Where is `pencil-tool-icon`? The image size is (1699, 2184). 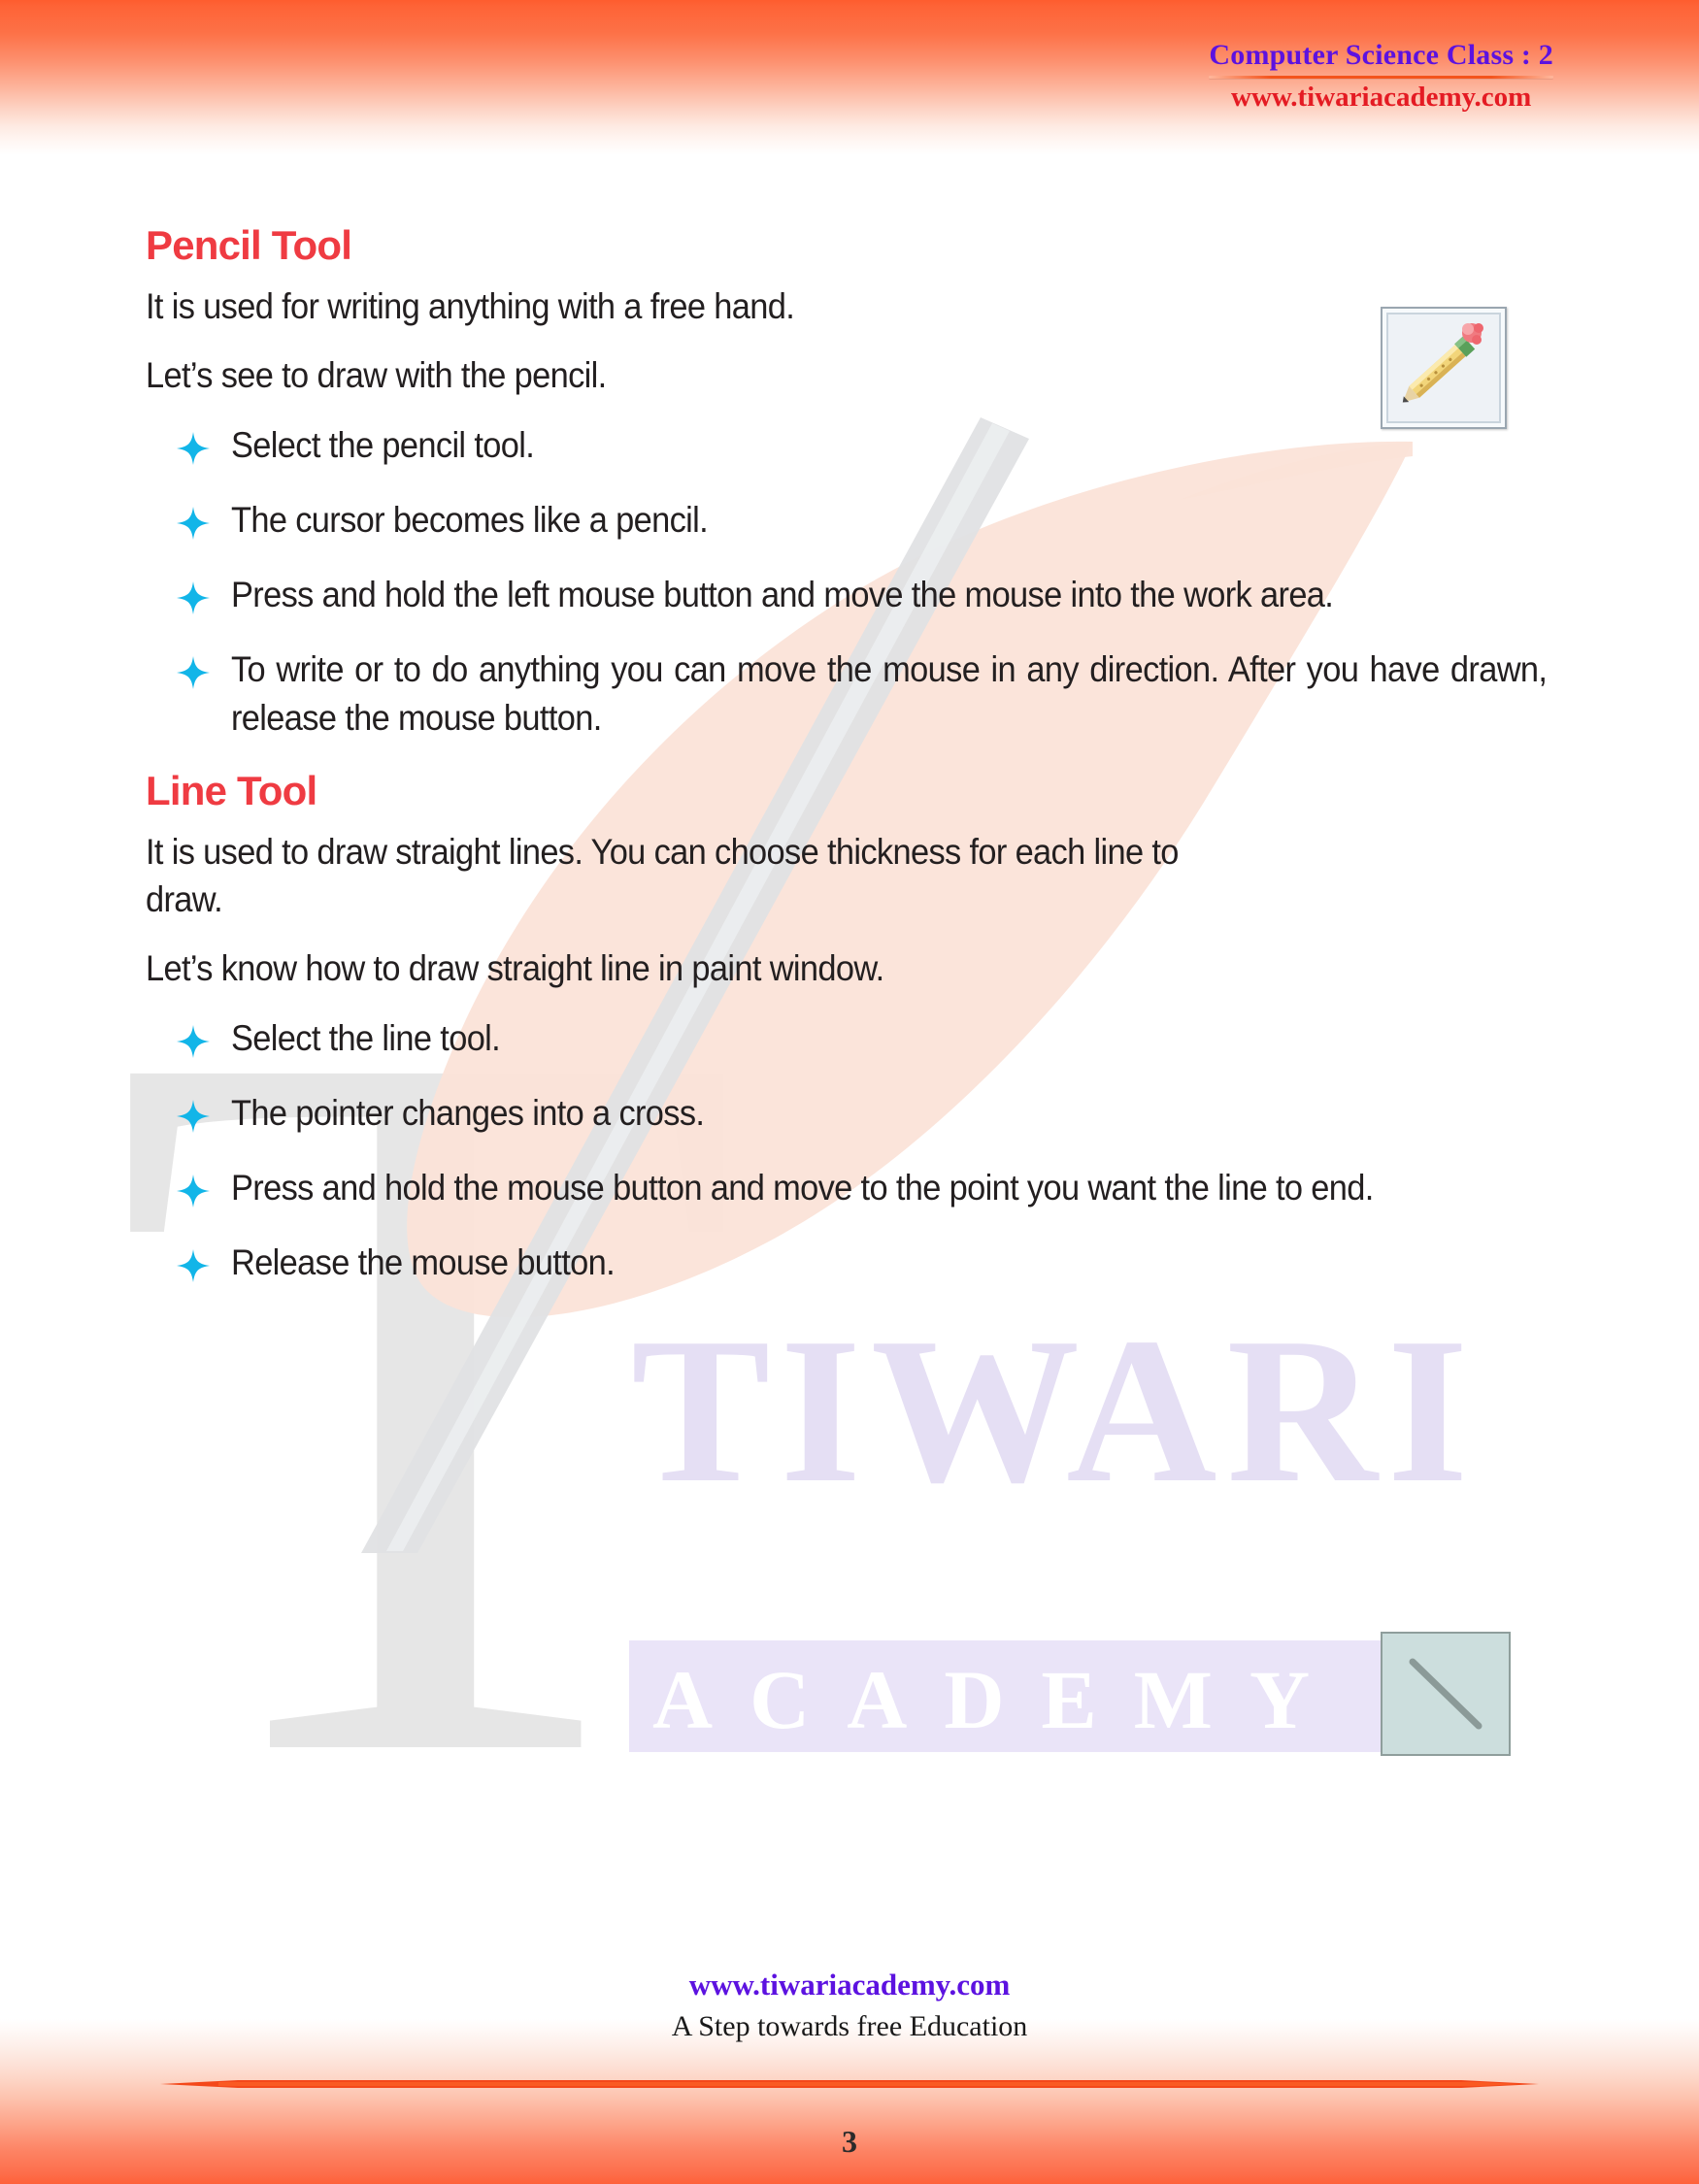 pencil-tool-icon is located at coordinates (1442, 363).